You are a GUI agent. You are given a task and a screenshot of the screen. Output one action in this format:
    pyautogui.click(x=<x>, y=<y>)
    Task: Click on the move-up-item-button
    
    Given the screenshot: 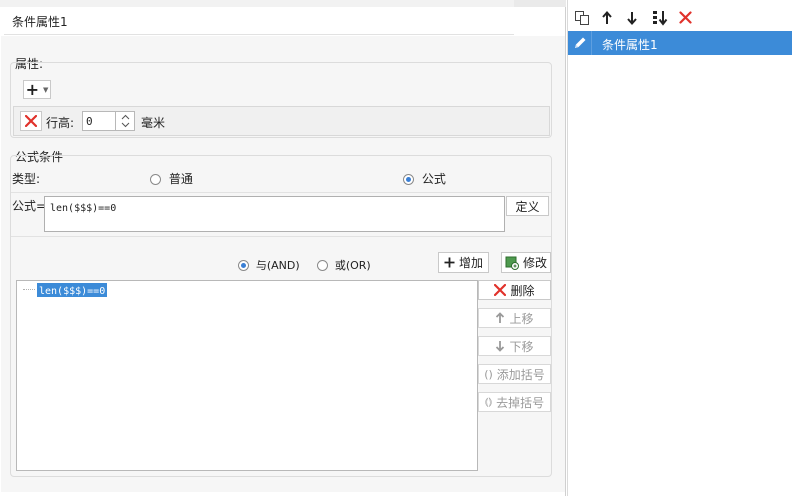 What is the action you would take?
    pyautogui.click(x=607, y=19)
    